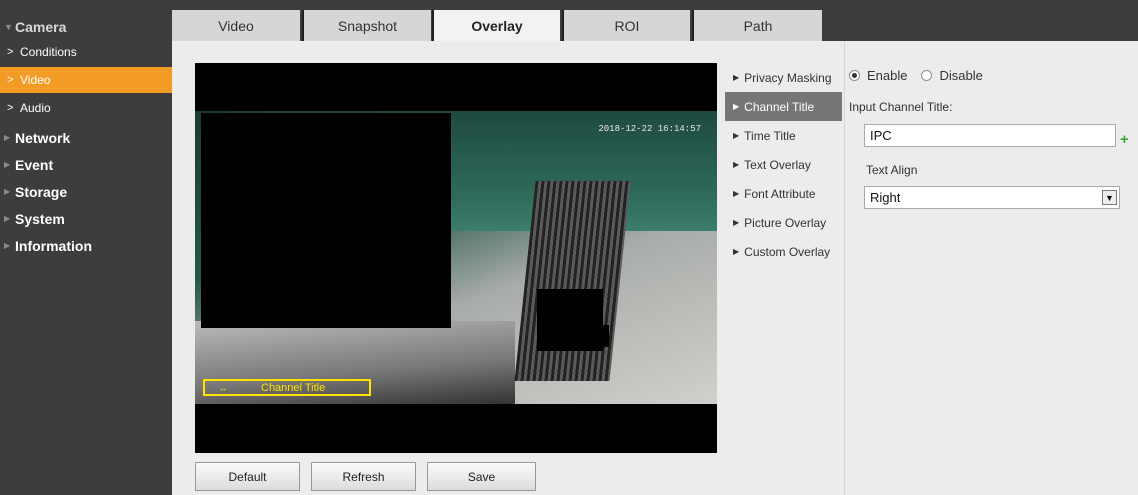 This screenshot has width=1138, height=495. What do you see at coordinates (86, 191) in the screenshot?
I see `sidebar-section-storage: ▶ Storage` at bounding box center [86, 191].